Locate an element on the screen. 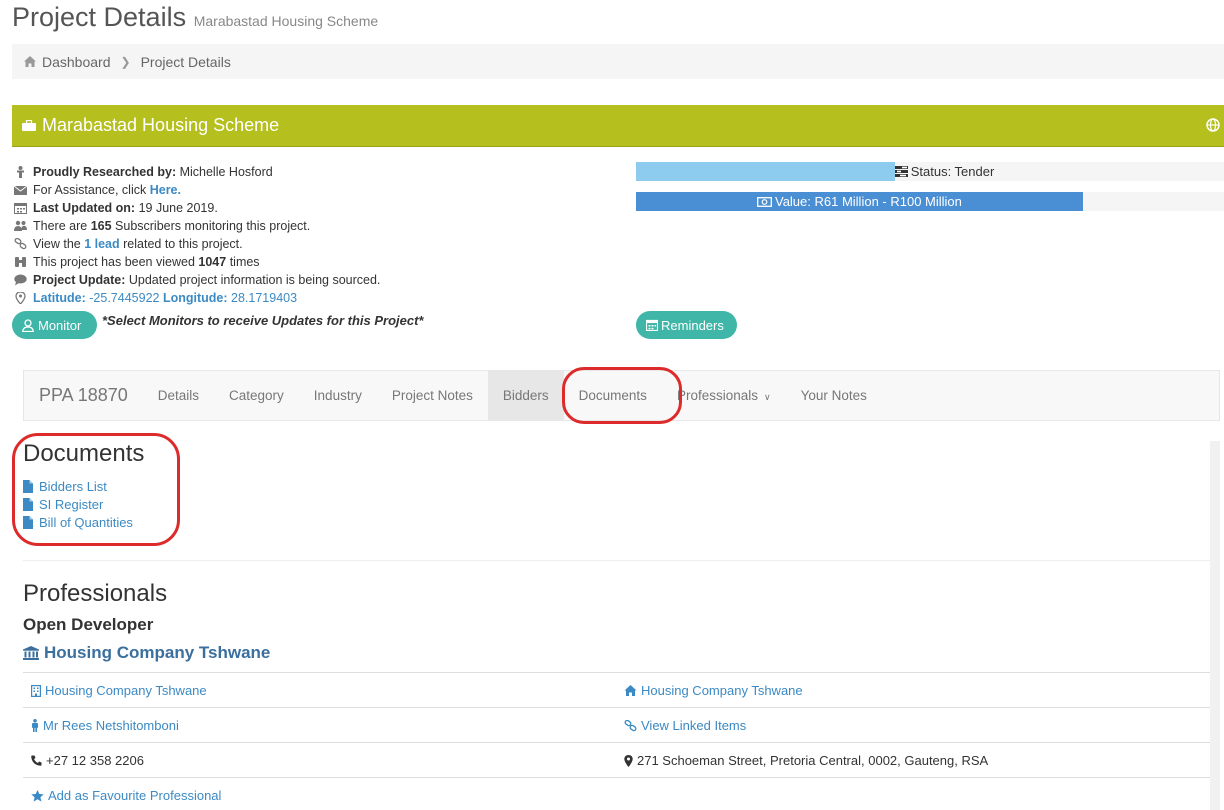  company-heading: Housing Company Tshwane is located at coordinates (146, 653).